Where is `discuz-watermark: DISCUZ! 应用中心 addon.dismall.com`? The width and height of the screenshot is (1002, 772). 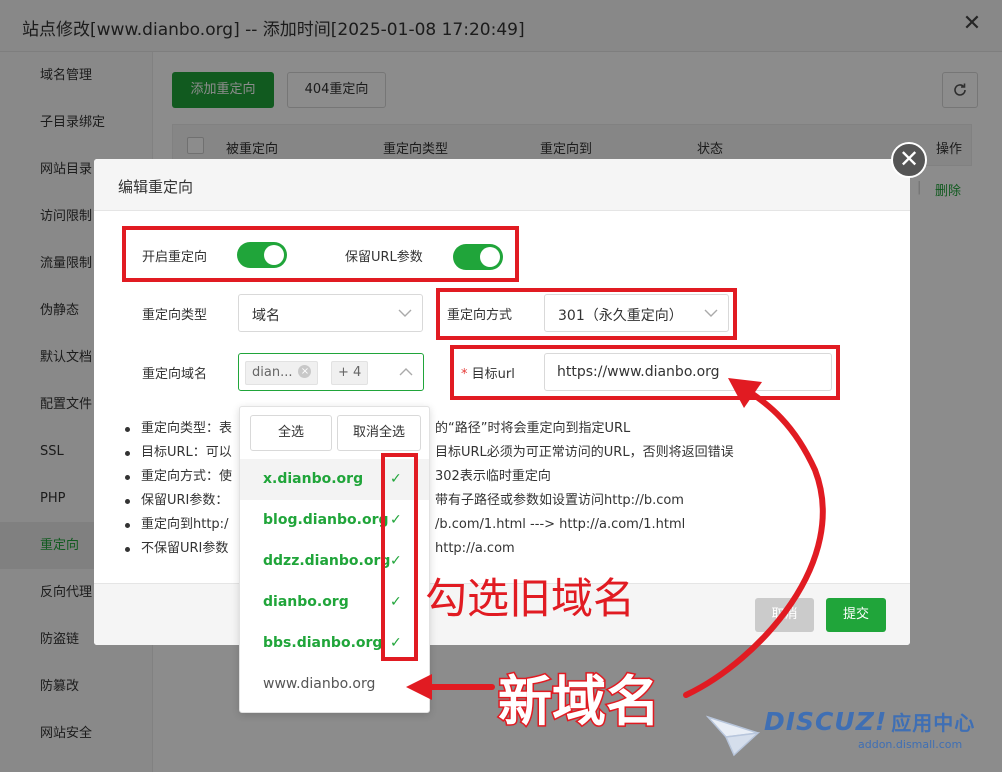 discuz-watermark: DISCUZ! 应用中心 addon.dismall.com is located at coordinates (851, 737).